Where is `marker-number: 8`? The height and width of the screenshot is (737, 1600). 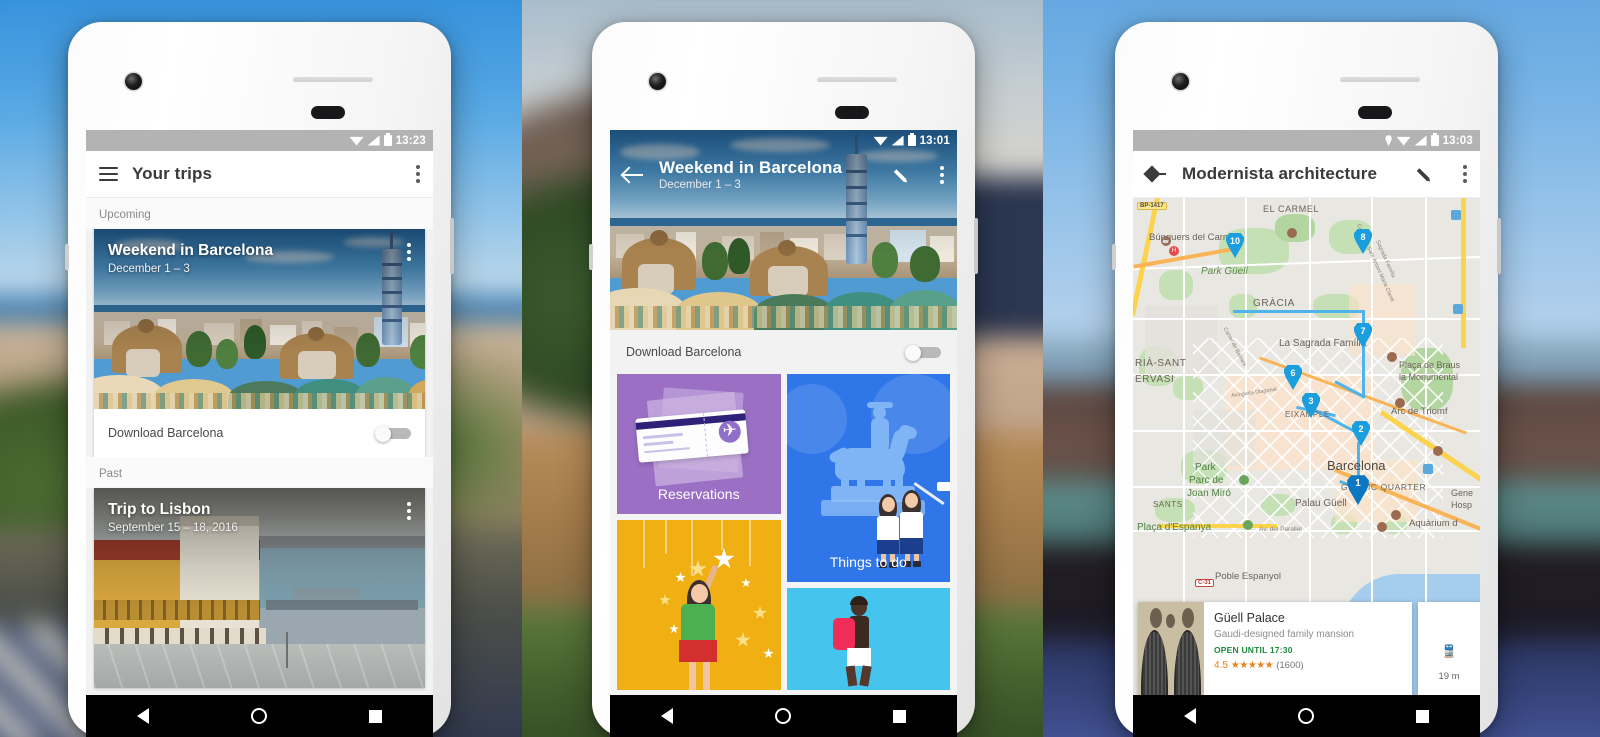 marker-number: 8 is located at coordinates (1363, 236).